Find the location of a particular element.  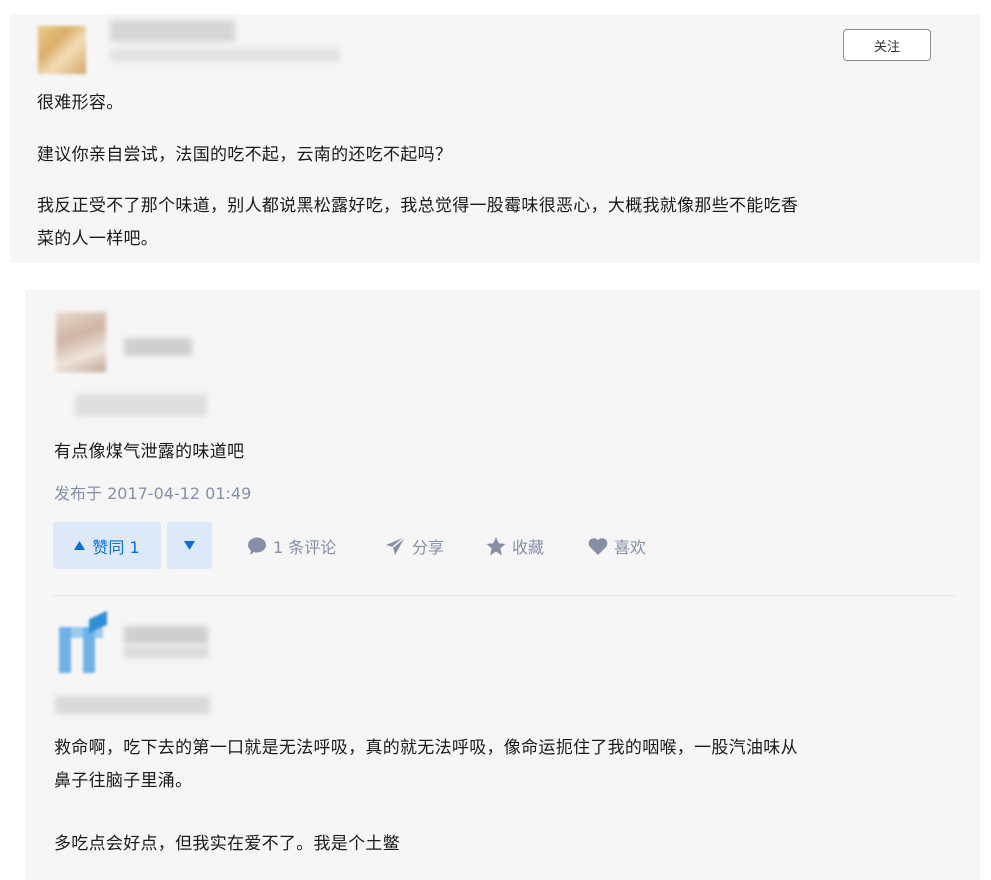

share-label: 分享 is located at coordinates (428, 547).